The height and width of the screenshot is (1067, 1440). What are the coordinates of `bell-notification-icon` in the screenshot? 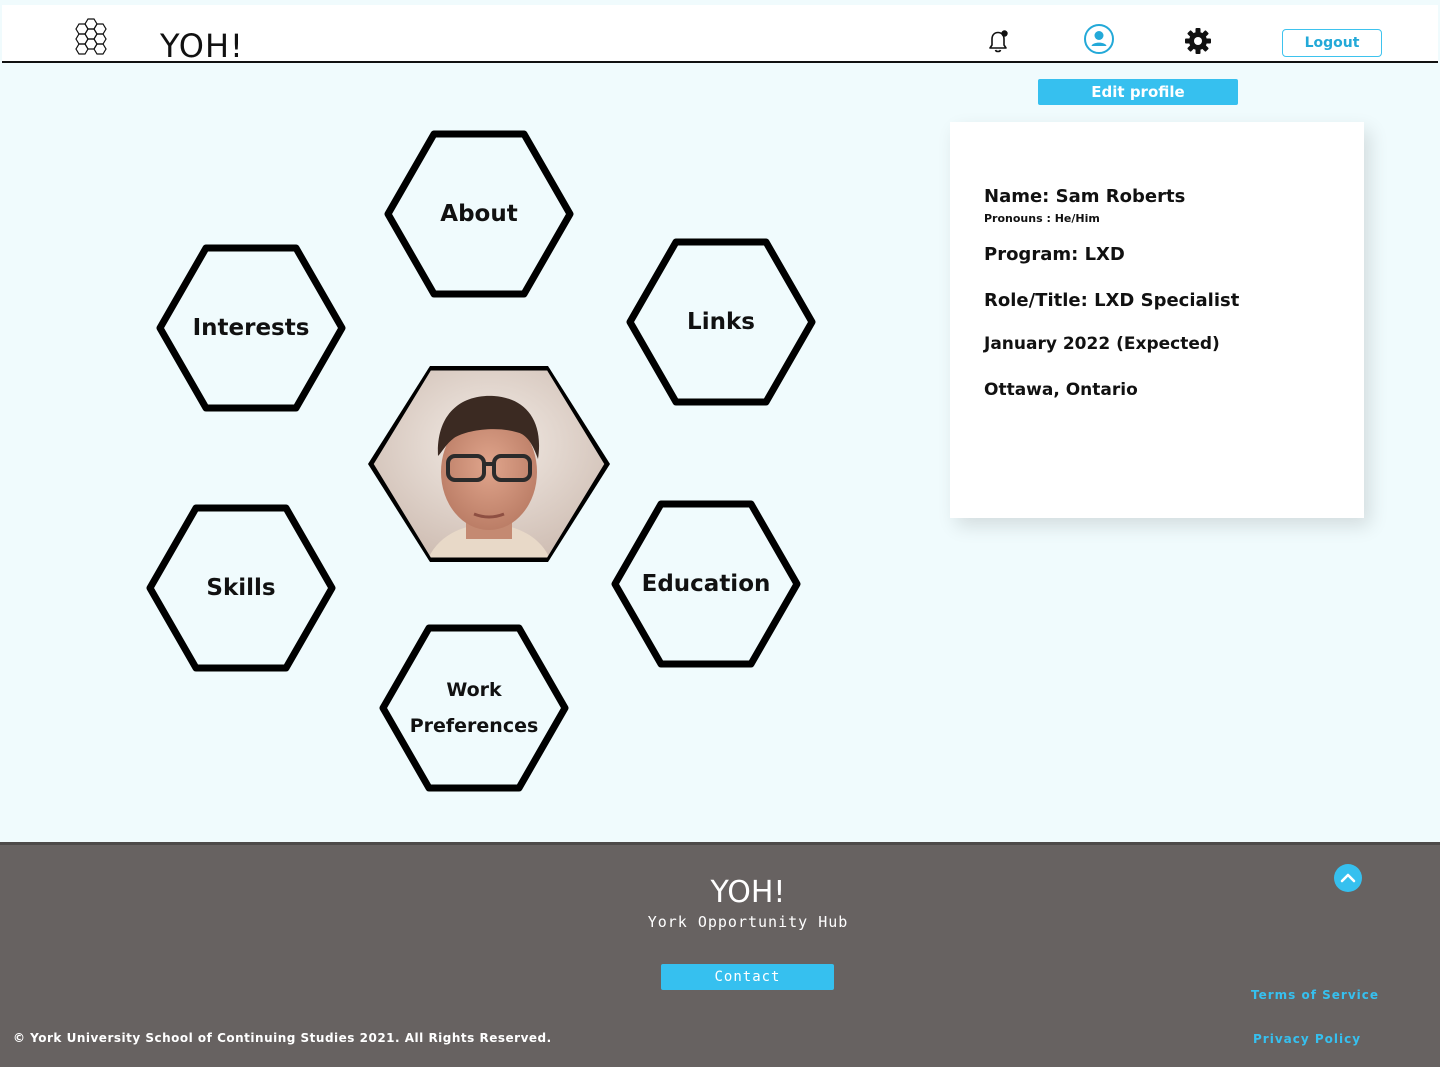 It's located at (998, 41).